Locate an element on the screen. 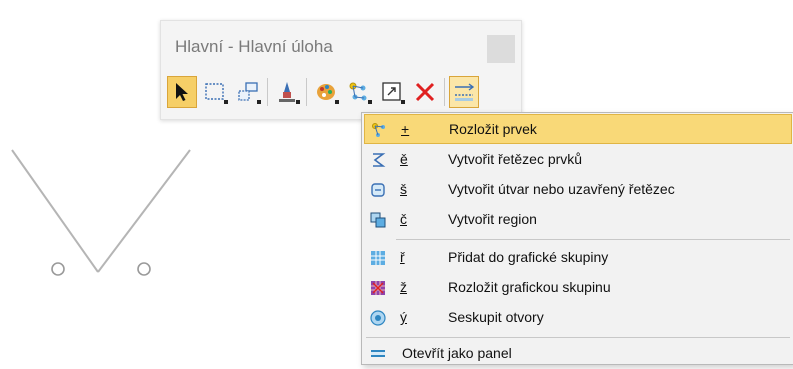 The image size is (793, 369). menu-label: Rozložit grafickou skupinu is located at coordinates (529, 287).